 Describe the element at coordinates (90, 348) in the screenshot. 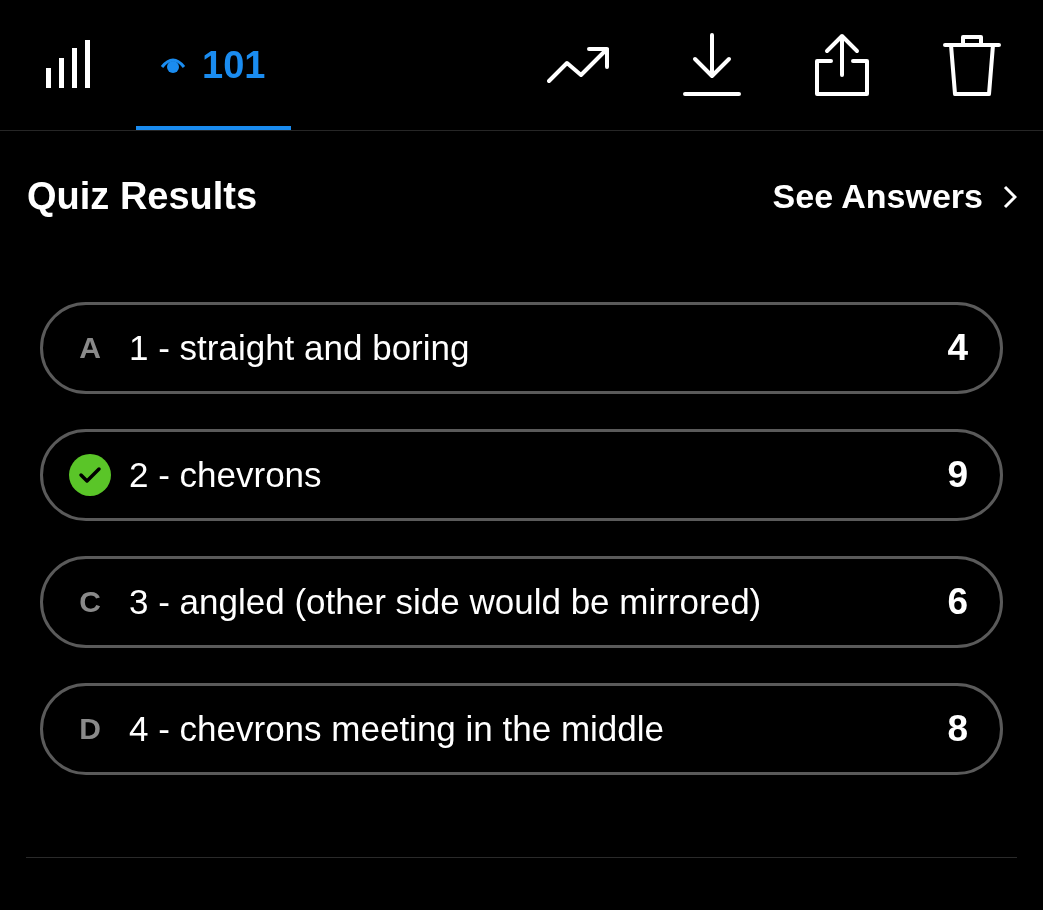

I see `option-letter: A` at that location.